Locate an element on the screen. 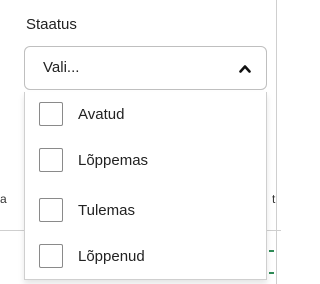  background-text-fragment-right: t is located at coordinates (274, 199).